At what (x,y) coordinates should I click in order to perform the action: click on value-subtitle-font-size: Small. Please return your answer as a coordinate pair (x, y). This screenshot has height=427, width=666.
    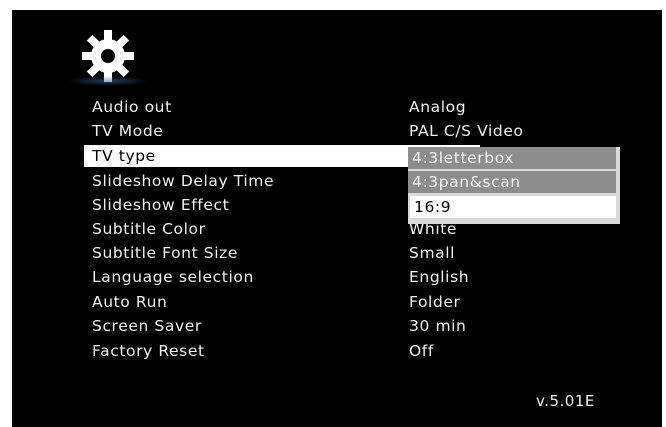
    Looking at the image, I should click on (432, 253).